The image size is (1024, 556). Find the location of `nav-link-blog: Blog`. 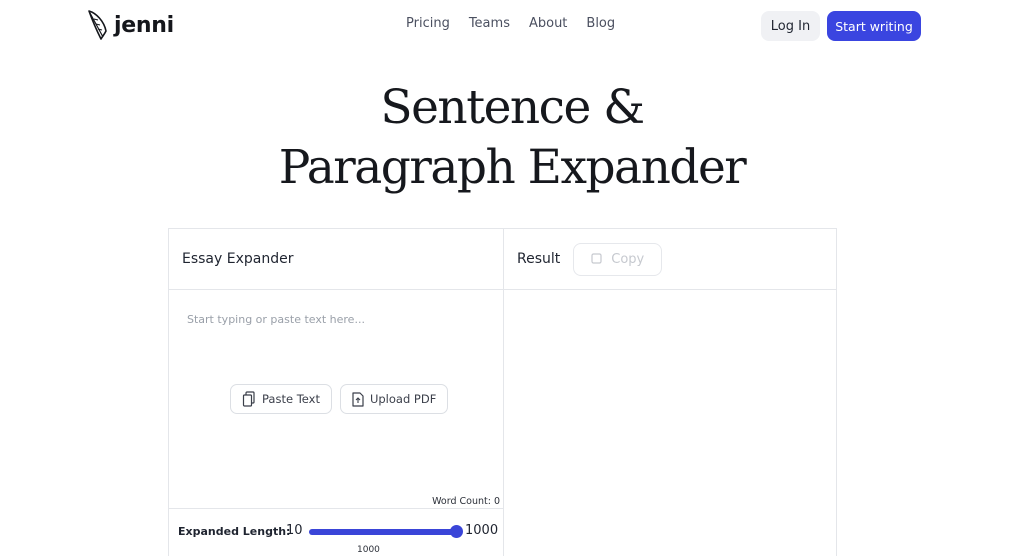

nav-link-blog: Blog is located at coordinates (600, 23).